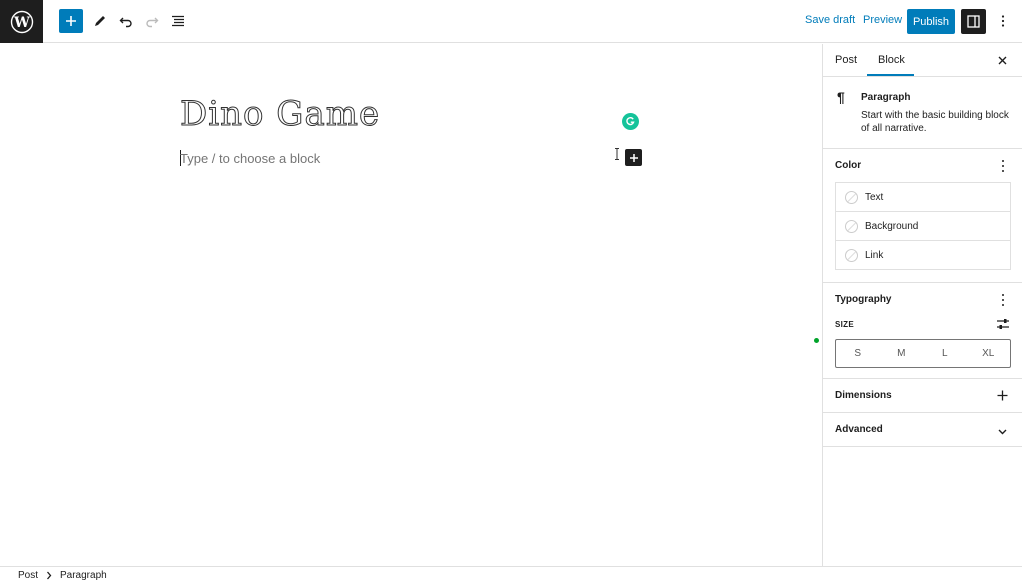 The image size is (1022, 584). I want to click on list-view-icon, so click(178, 21).